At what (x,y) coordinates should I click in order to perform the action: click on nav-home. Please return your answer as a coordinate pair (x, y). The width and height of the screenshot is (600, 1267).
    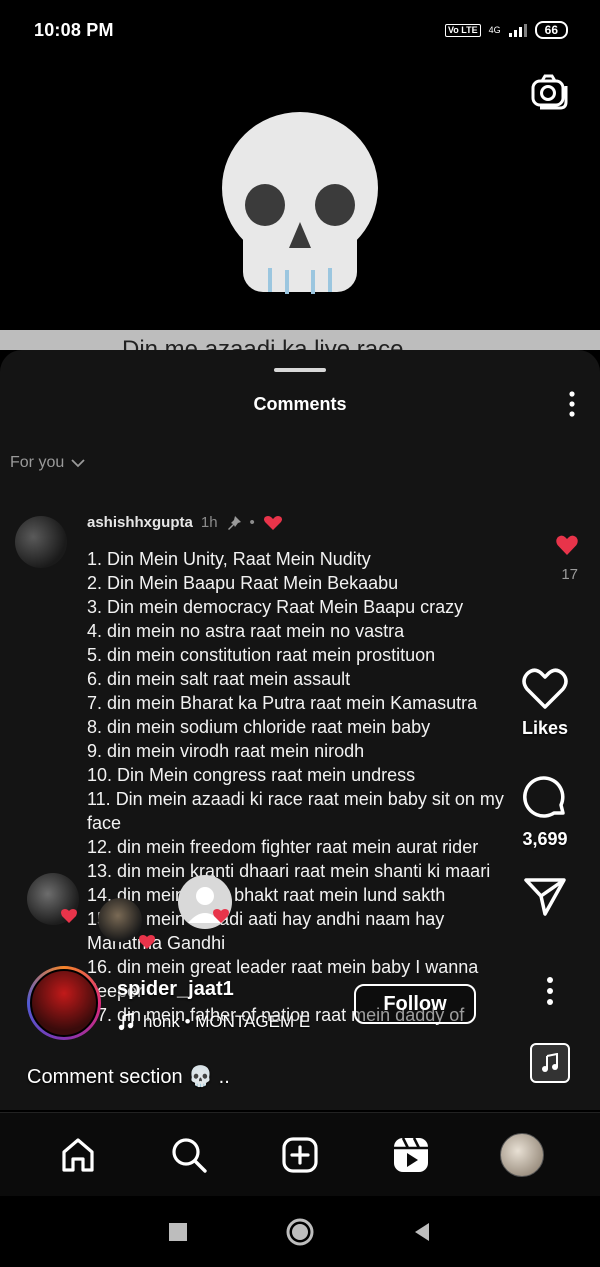
    Looking at the image, I should click on (78, 1155).